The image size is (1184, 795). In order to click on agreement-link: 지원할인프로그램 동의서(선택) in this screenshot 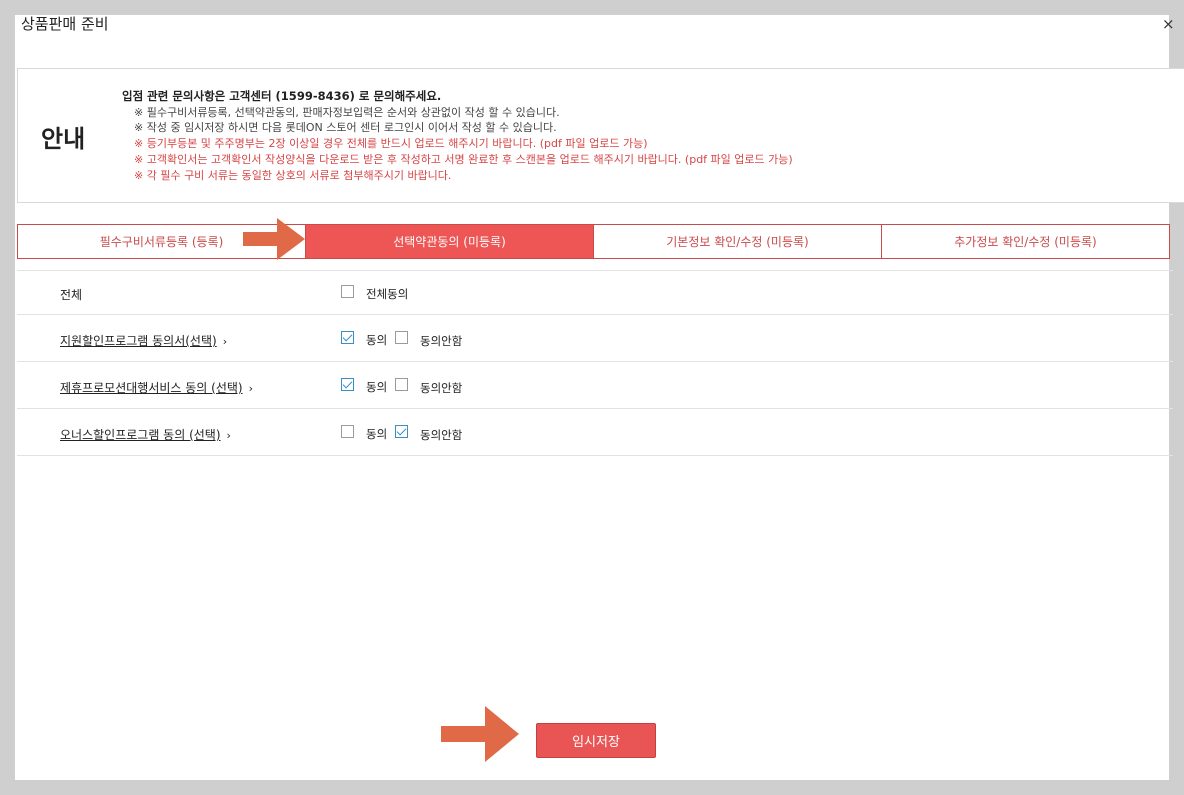, I will do `click(138, 341)`.